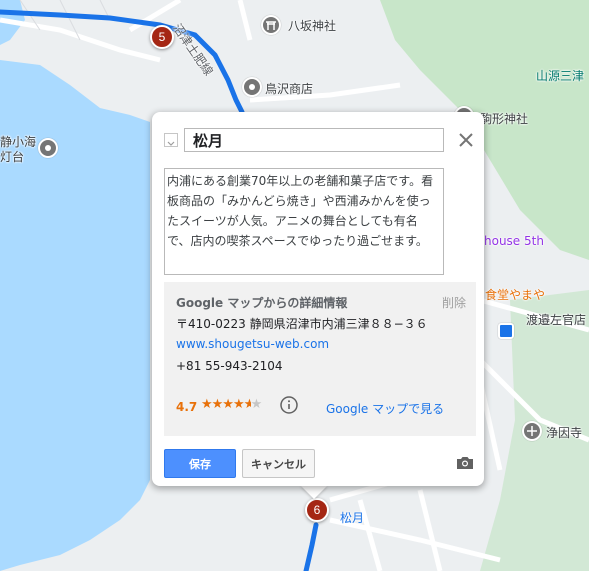 Image resolution: width=589 pixels, height=571 pixels. I want to click on temple-poi-icon, so click(532, 431).